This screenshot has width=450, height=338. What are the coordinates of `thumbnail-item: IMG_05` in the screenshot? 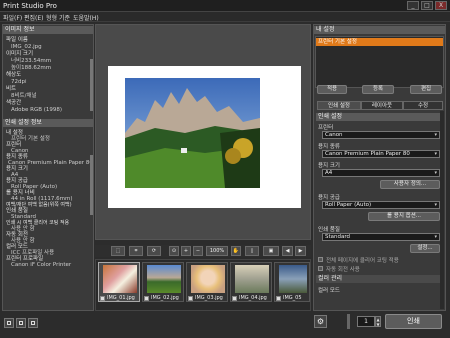 It's located at (292, 282).